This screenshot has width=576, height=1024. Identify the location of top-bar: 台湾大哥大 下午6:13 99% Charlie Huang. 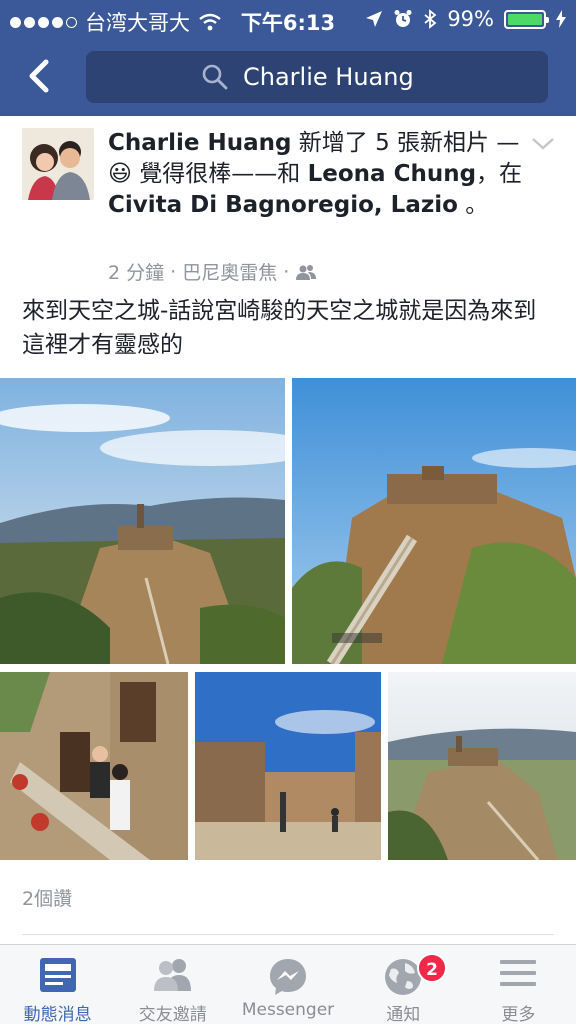
(288, 58).